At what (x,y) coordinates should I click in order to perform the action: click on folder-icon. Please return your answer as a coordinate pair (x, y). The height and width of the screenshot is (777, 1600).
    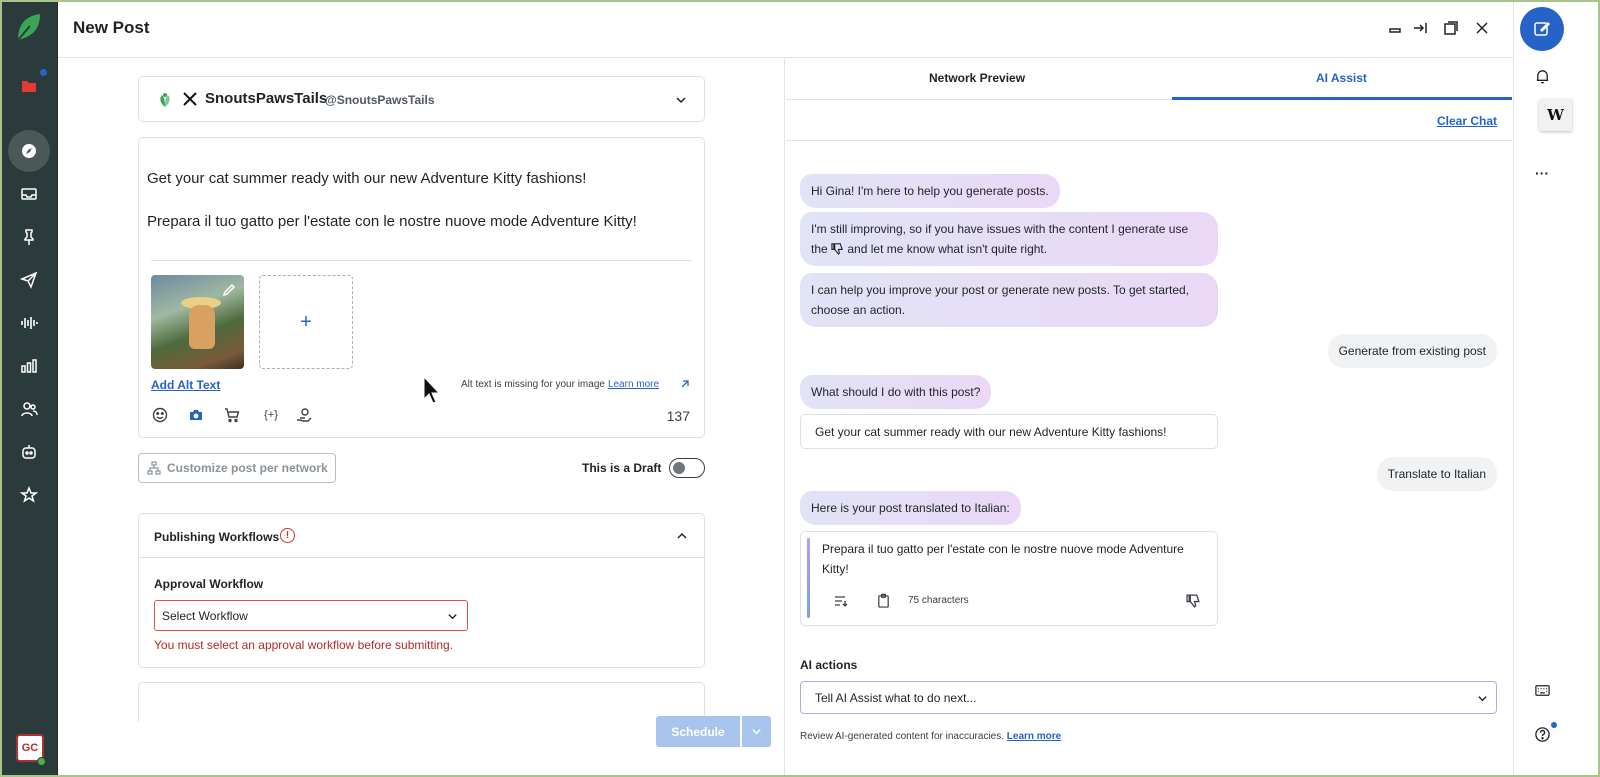
    Looking at the image, I should click on (29, 86).